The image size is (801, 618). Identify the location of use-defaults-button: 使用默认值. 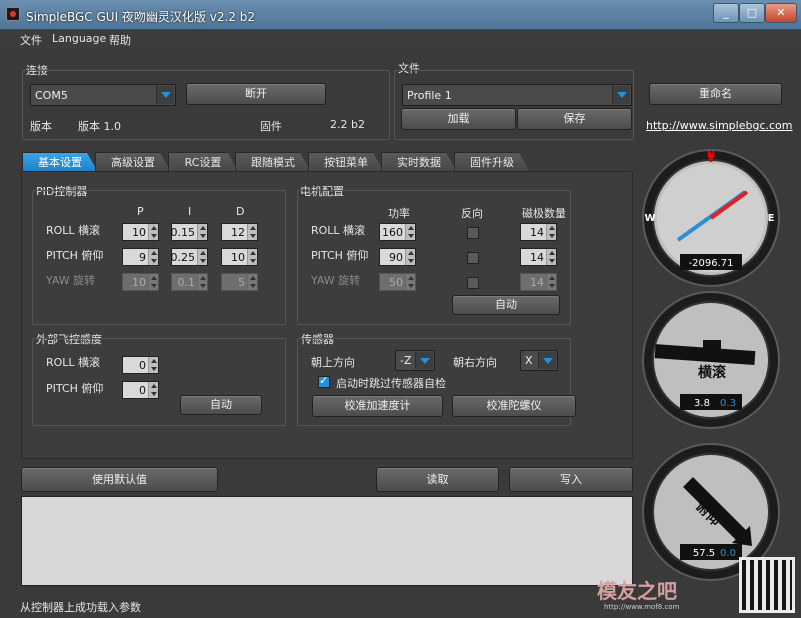
(119, 479).